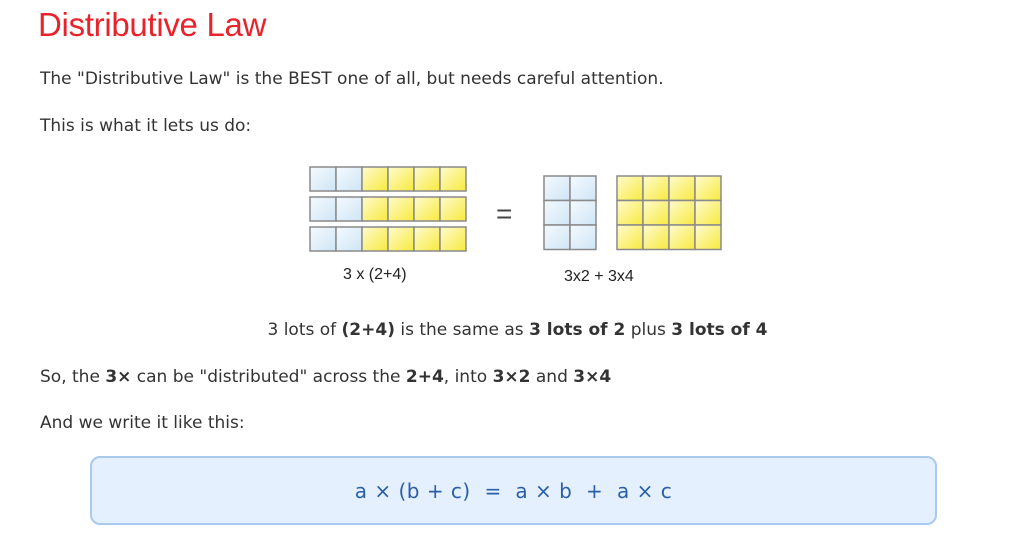 Image resolution: width=1035 pixels, height=545 pixels. I want to click on equals-sign: =, so click(504, 213).